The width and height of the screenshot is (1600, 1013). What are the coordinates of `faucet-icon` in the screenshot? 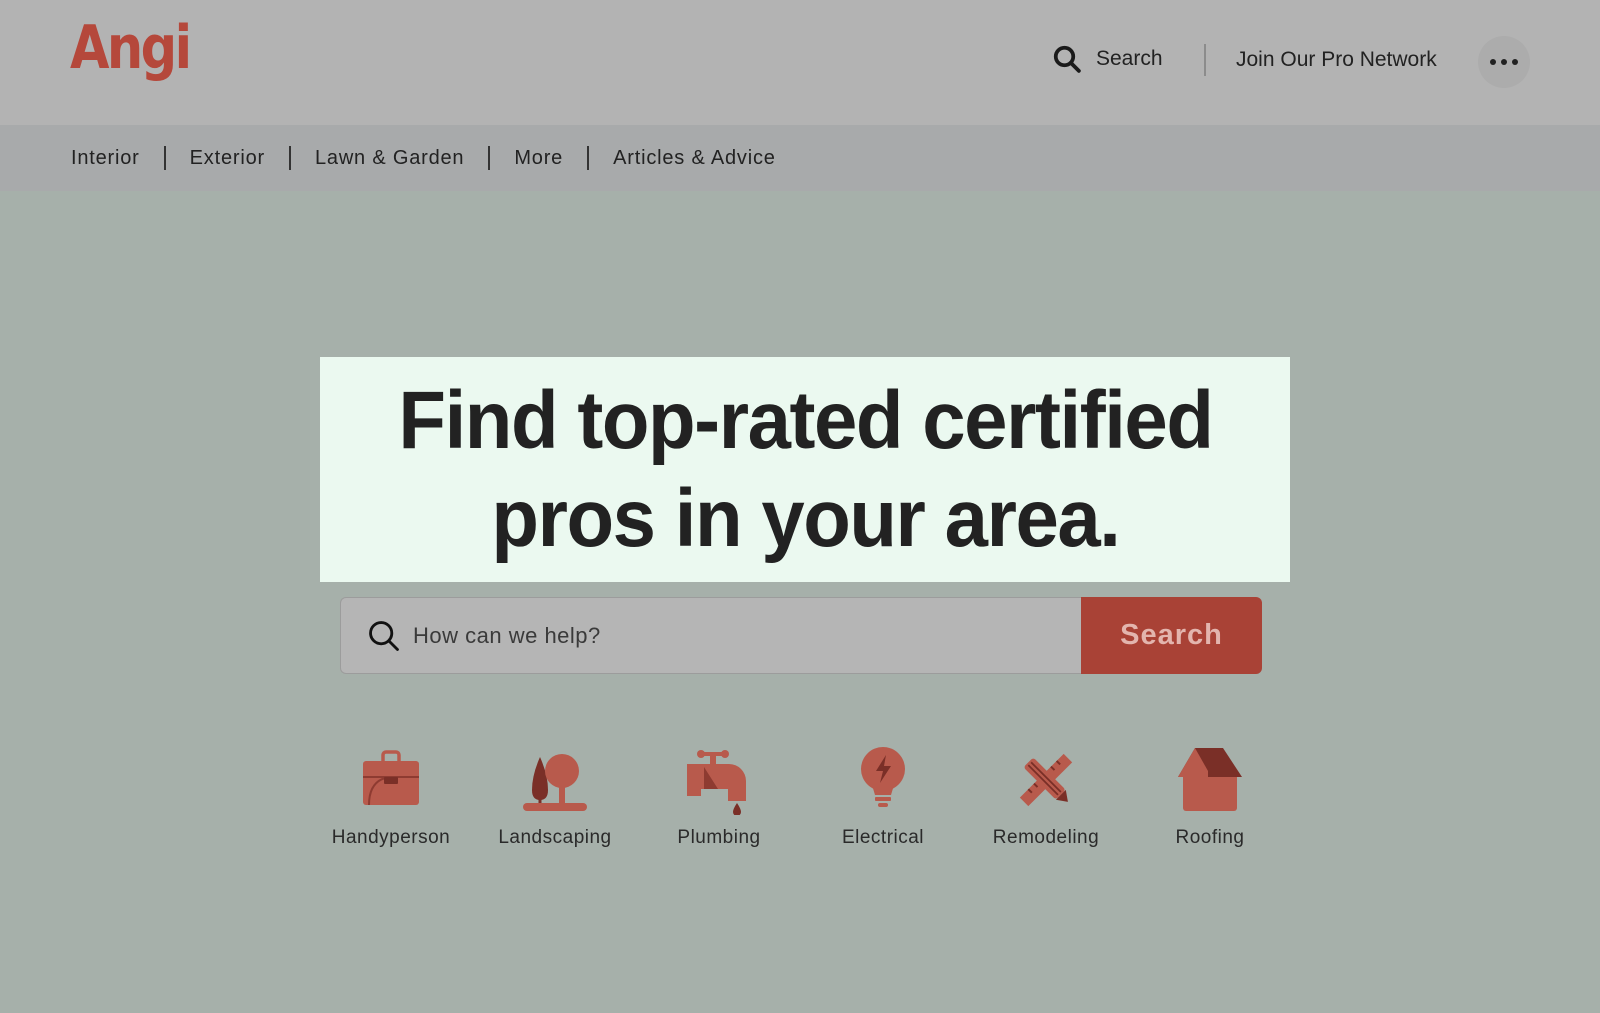 It's located at (716, 782).